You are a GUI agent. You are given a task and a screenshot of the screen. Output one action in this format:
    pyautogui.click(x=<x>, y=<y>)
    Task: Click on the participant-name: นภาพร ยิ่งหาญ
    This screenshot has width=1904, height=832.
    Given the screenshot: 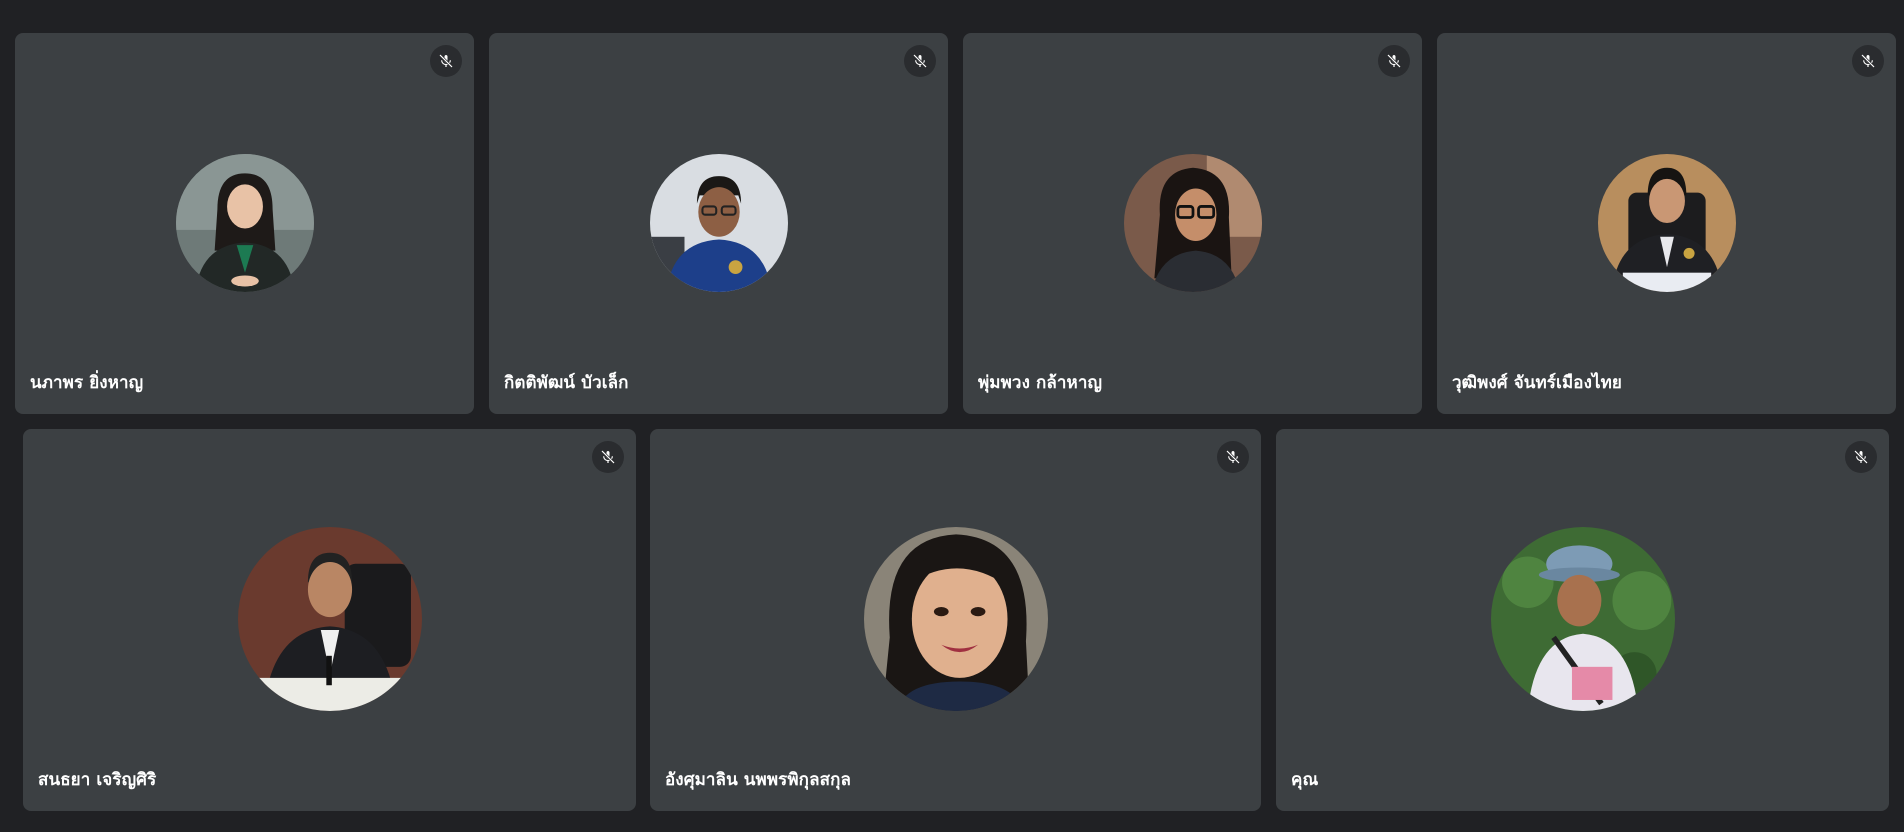 What is the action you would take?
    pyautogui.click(x=87, y=383)
    